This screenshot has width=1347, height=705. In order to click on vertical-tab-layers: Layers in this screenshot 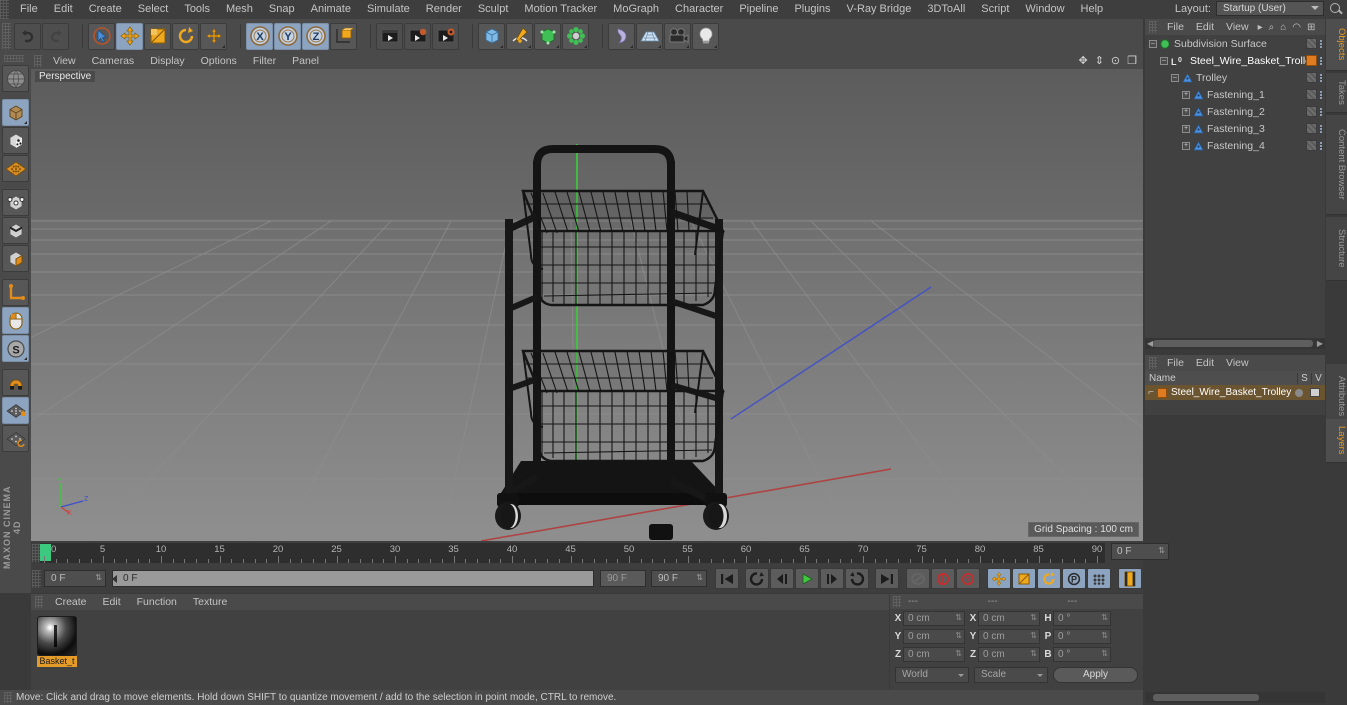, I will do `click(1336, 441)`.